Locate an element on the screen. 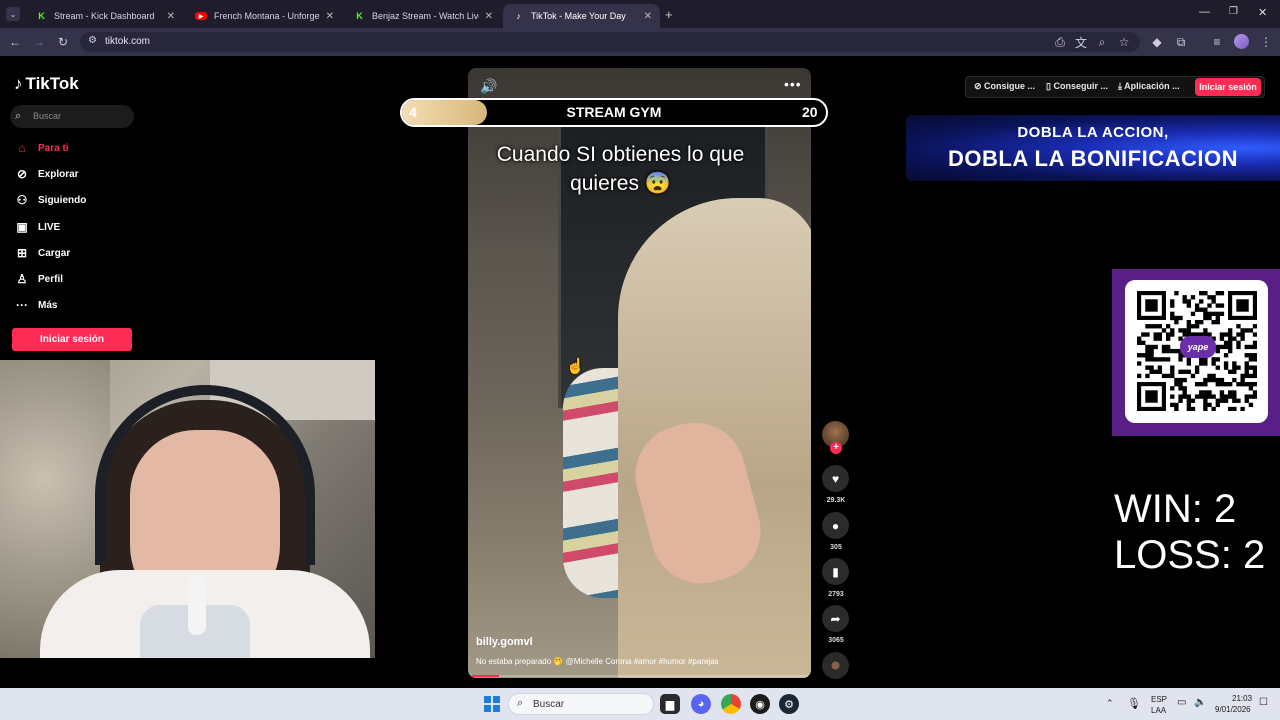 The width and height of the screenshot is (1280, 720). new-tab-button: + is located at coordinates (669, 14).